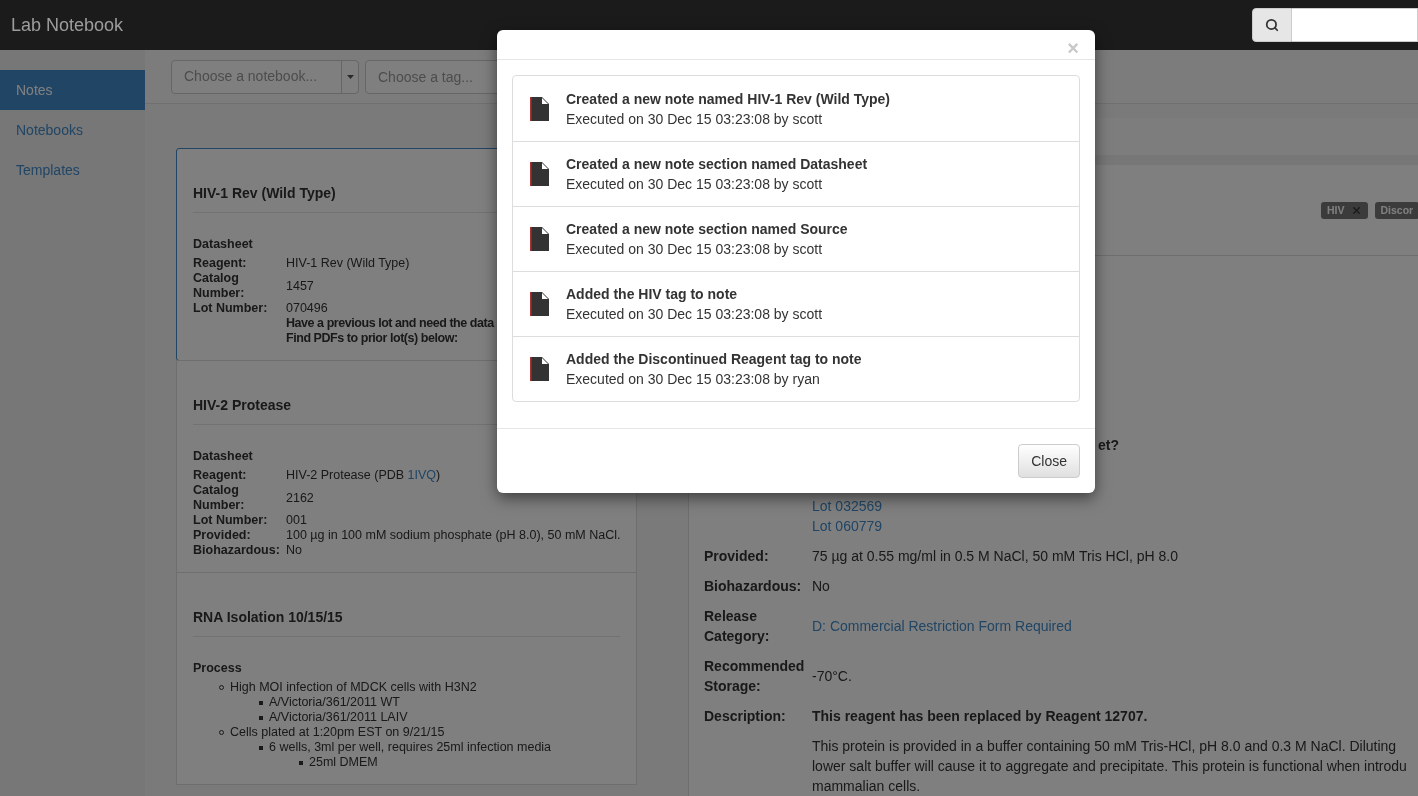 The width and height of the screenshot is (1418, 796). Describe the element at coordinates (72, 170) in the screenshot. I see `sidebar-item: Templates` at that location.